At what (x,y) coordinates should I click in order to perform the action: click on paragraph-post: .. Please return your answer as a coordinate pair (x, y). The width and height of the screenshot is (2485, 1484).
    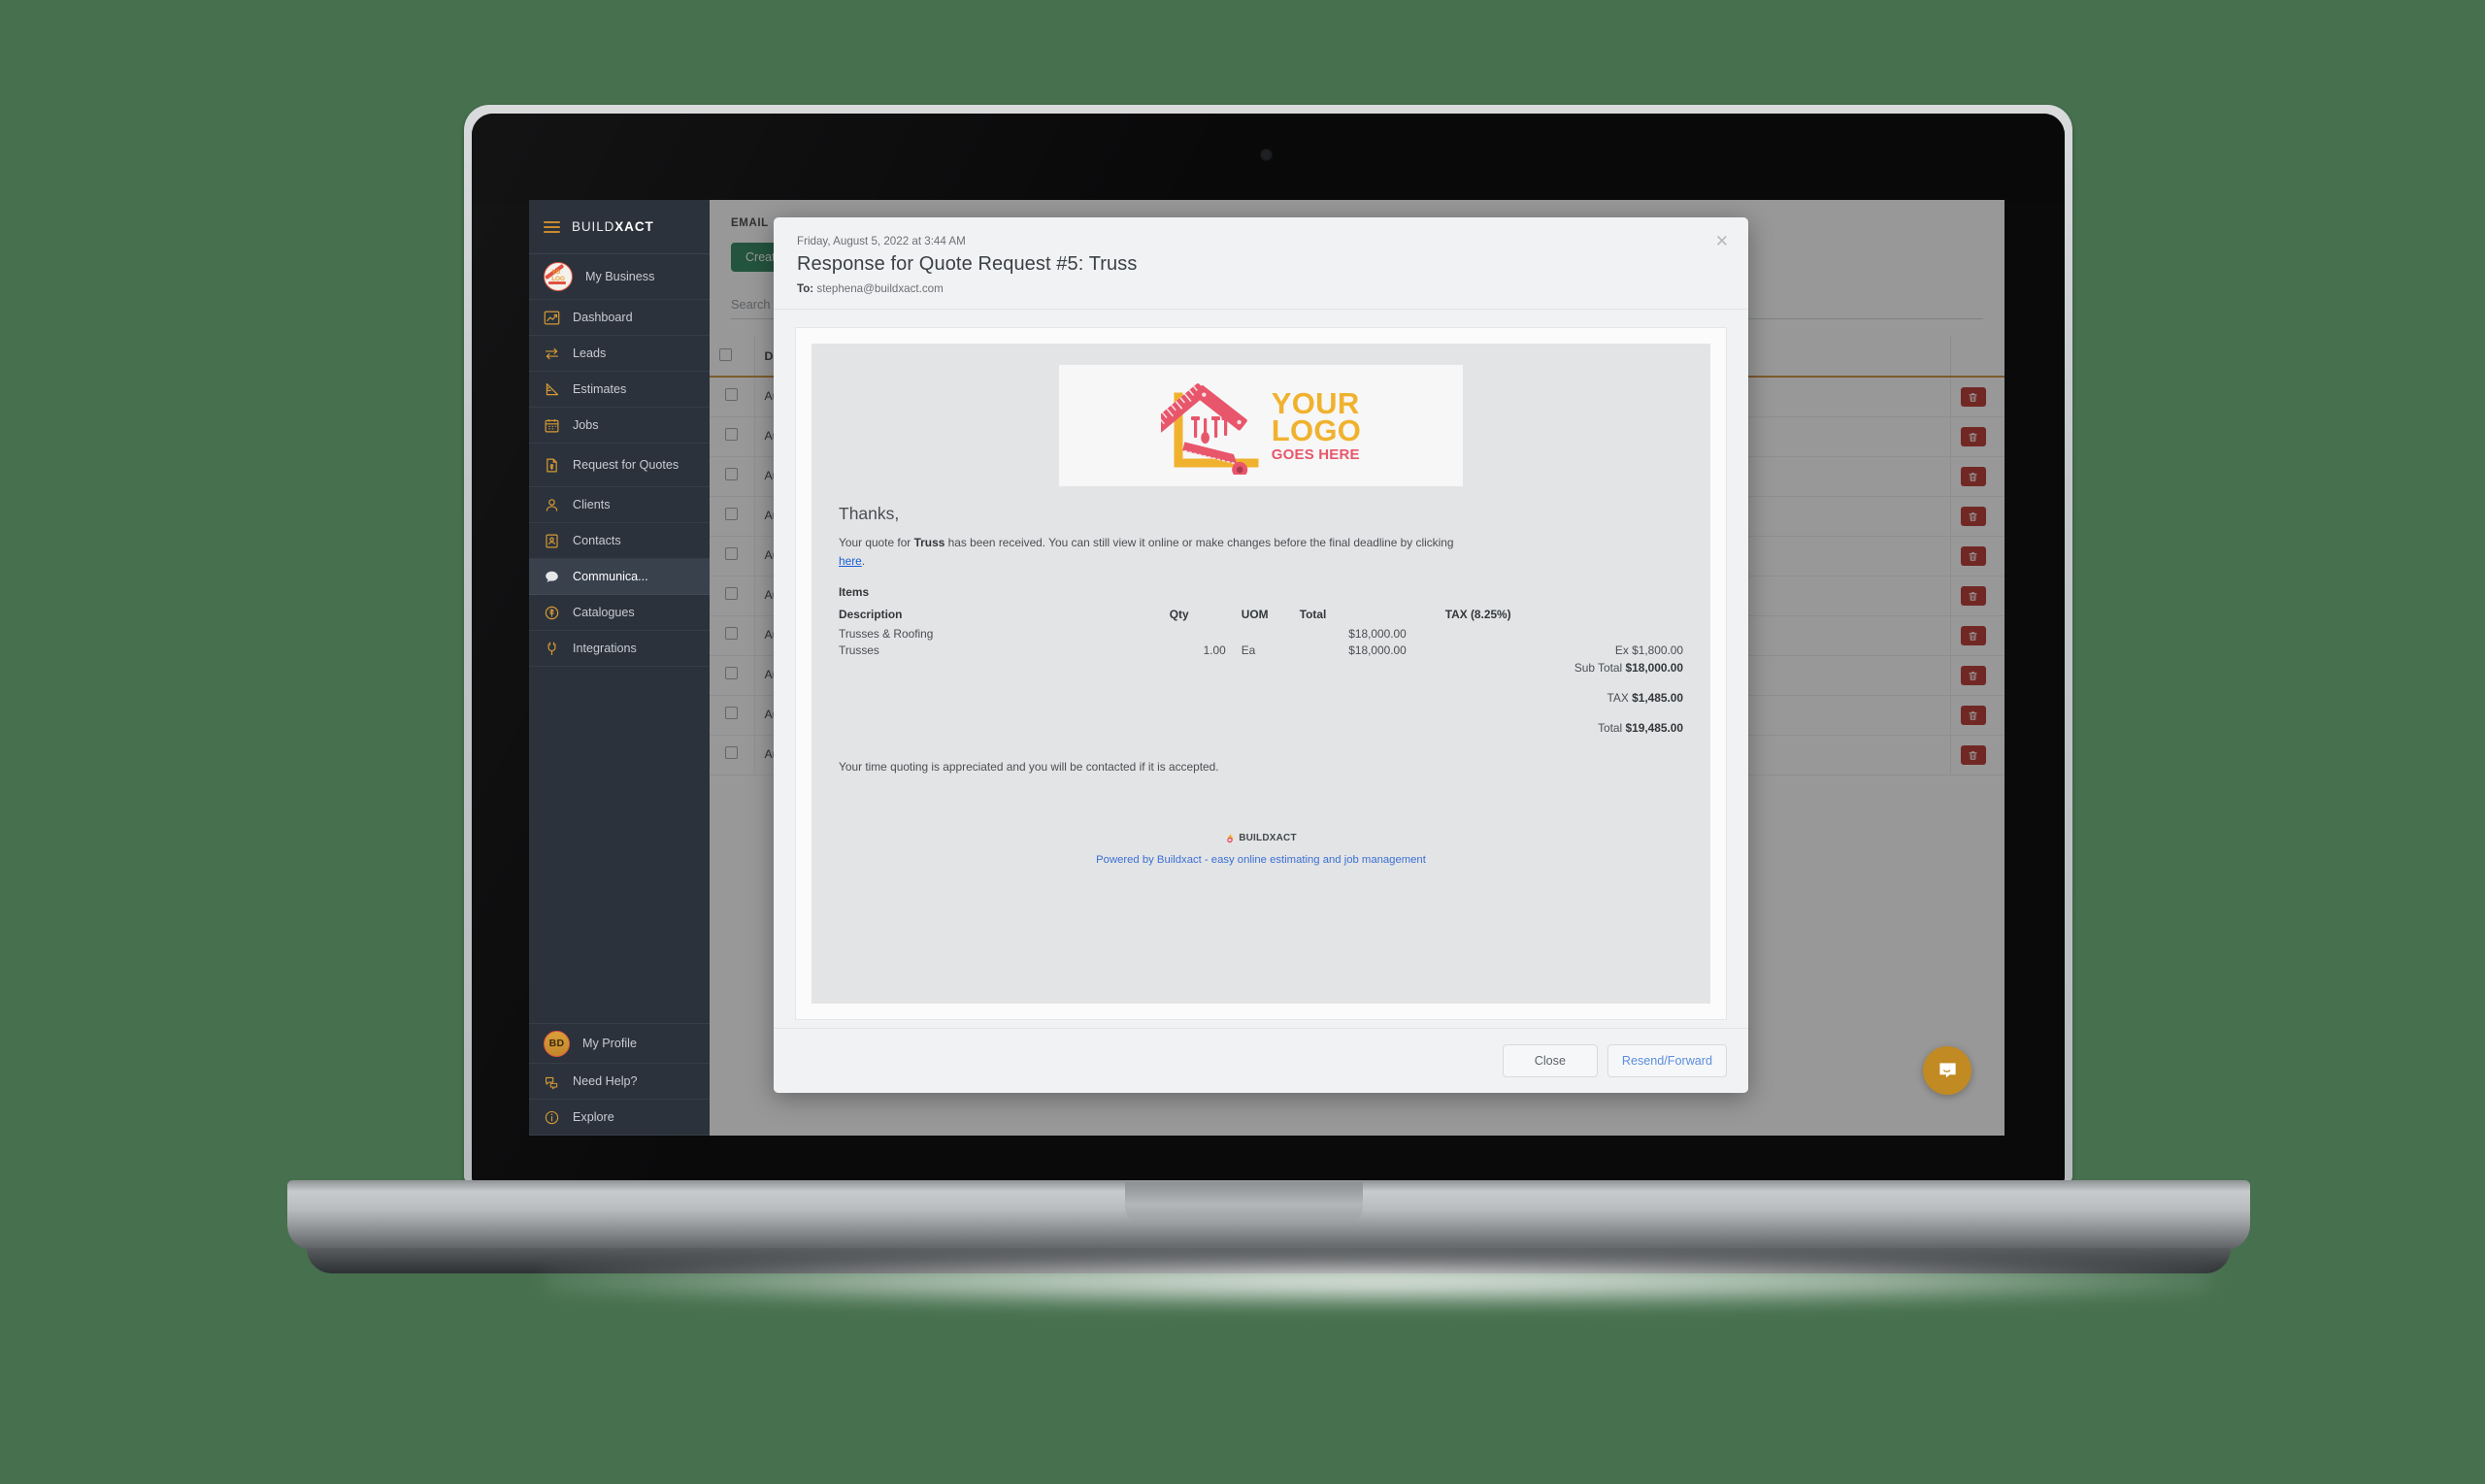
    Looking at the image, I should click on (864, 561).